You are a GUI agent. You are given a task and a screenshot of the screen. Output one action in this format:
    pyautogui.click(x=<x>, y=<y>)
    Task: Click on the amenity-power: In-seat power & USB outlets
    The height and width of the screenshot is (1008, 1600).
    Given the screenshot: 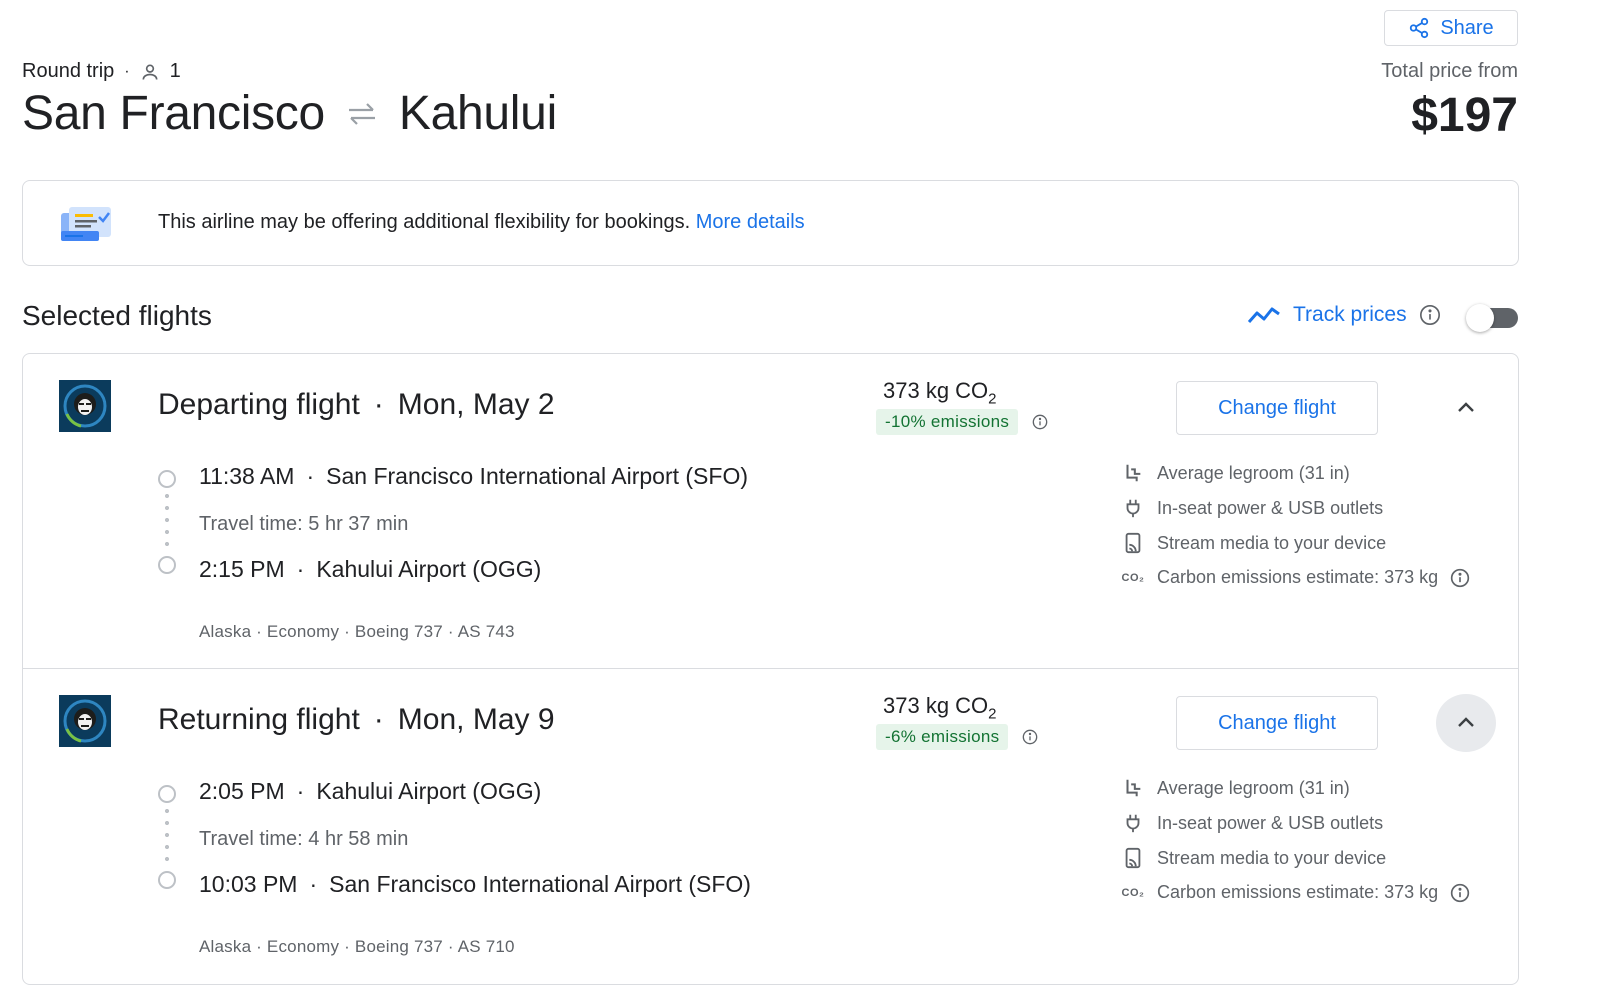 What is the action you would take?
    pyautogui.click(x=1252, y=823)
    